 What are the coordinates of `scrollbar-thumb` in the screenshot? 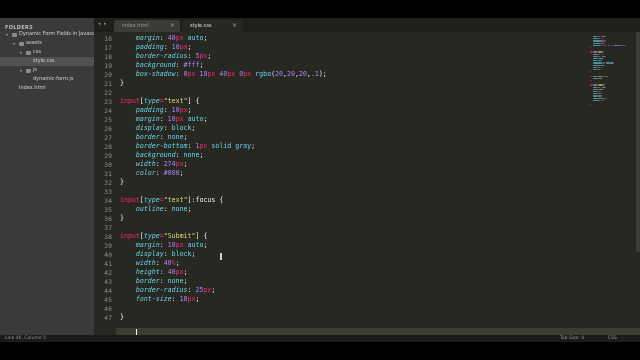 It's located at (638, 142).